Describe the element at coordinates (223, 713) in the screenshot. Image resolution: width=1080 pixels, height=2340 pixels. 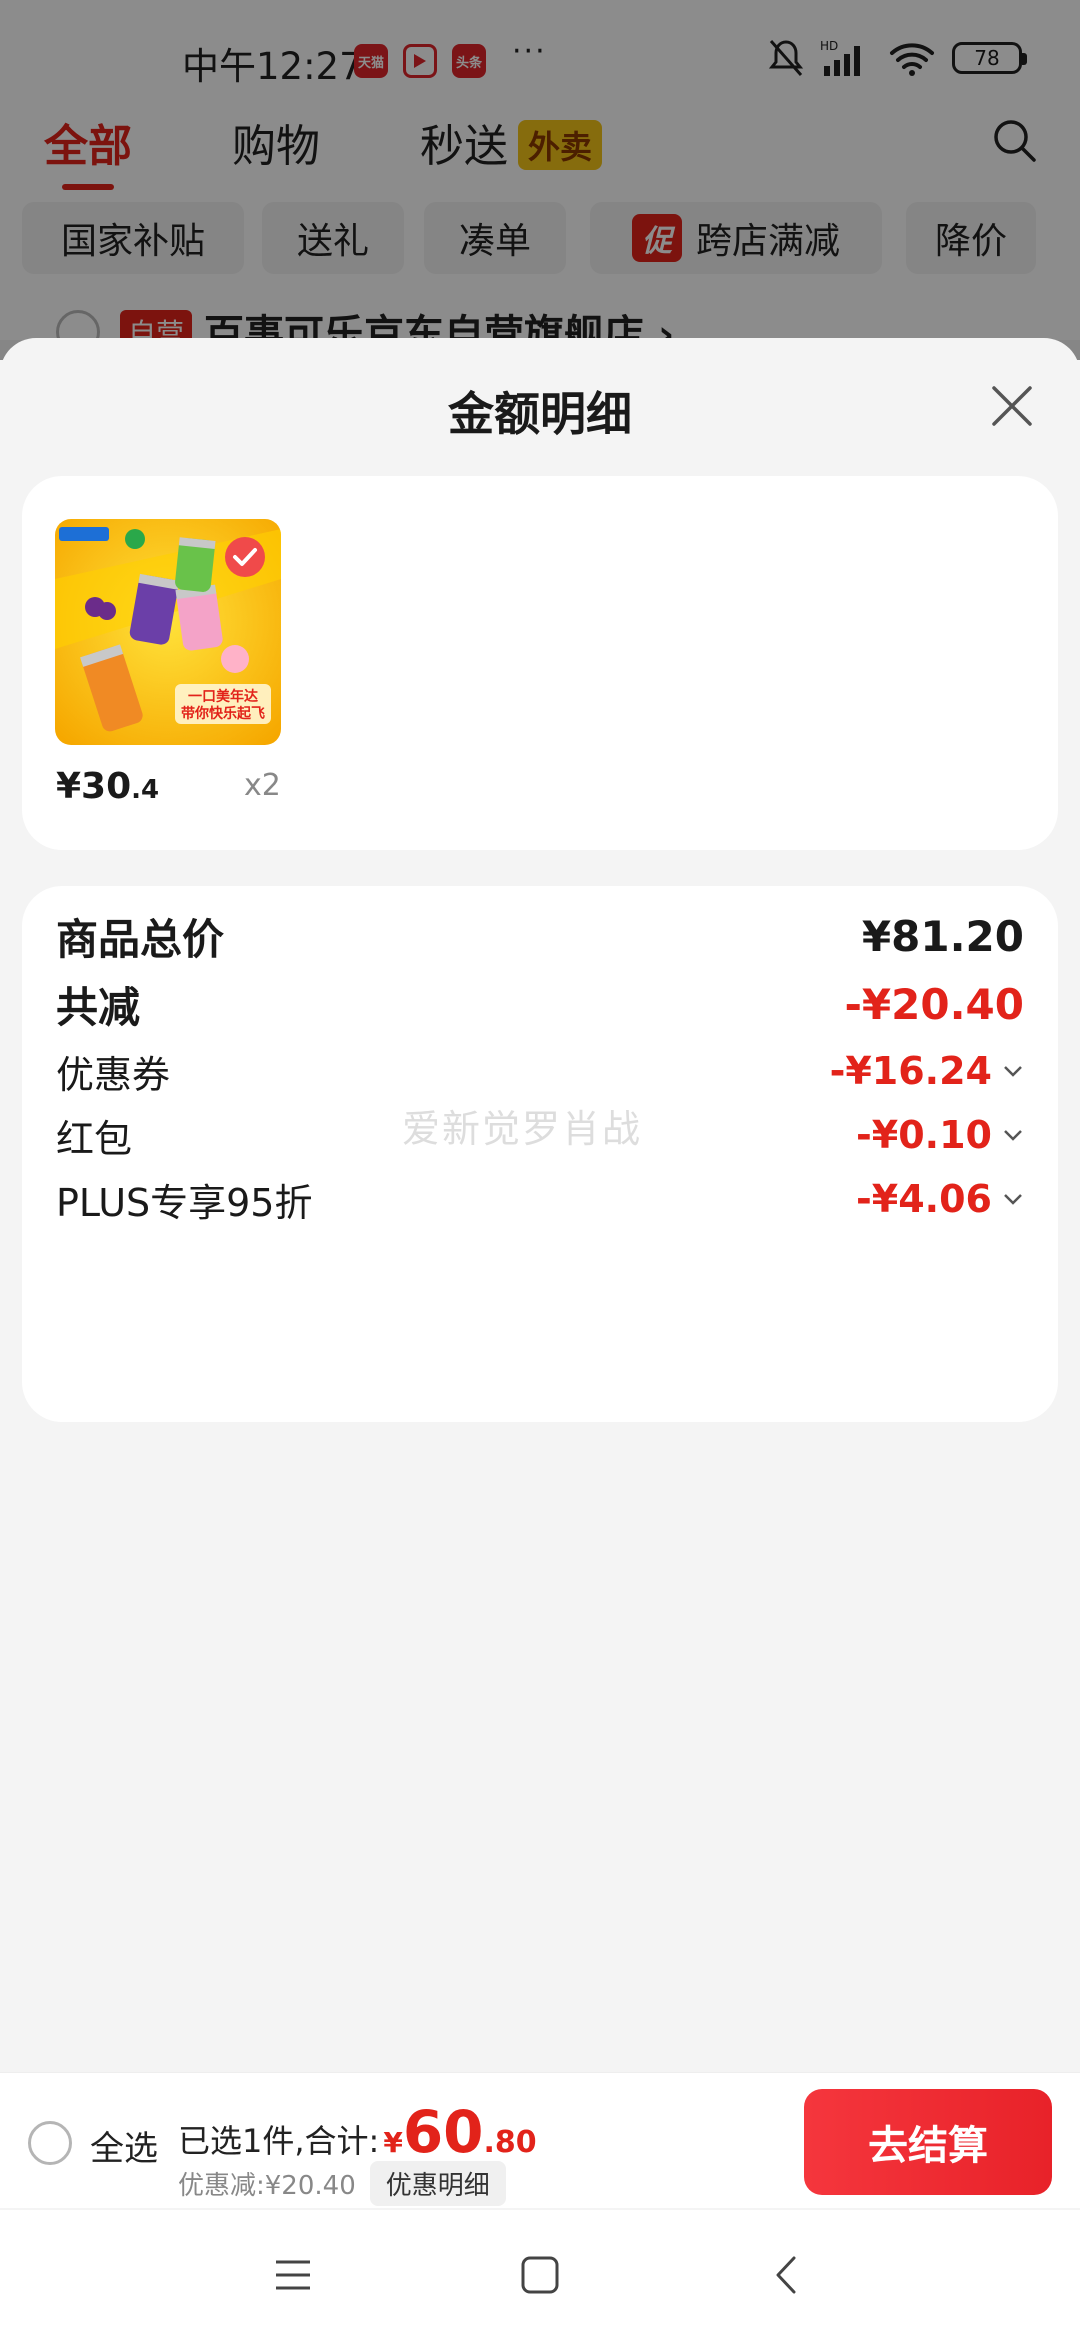
I see `product-slogan-2: 带你快乐起飞` at that location.